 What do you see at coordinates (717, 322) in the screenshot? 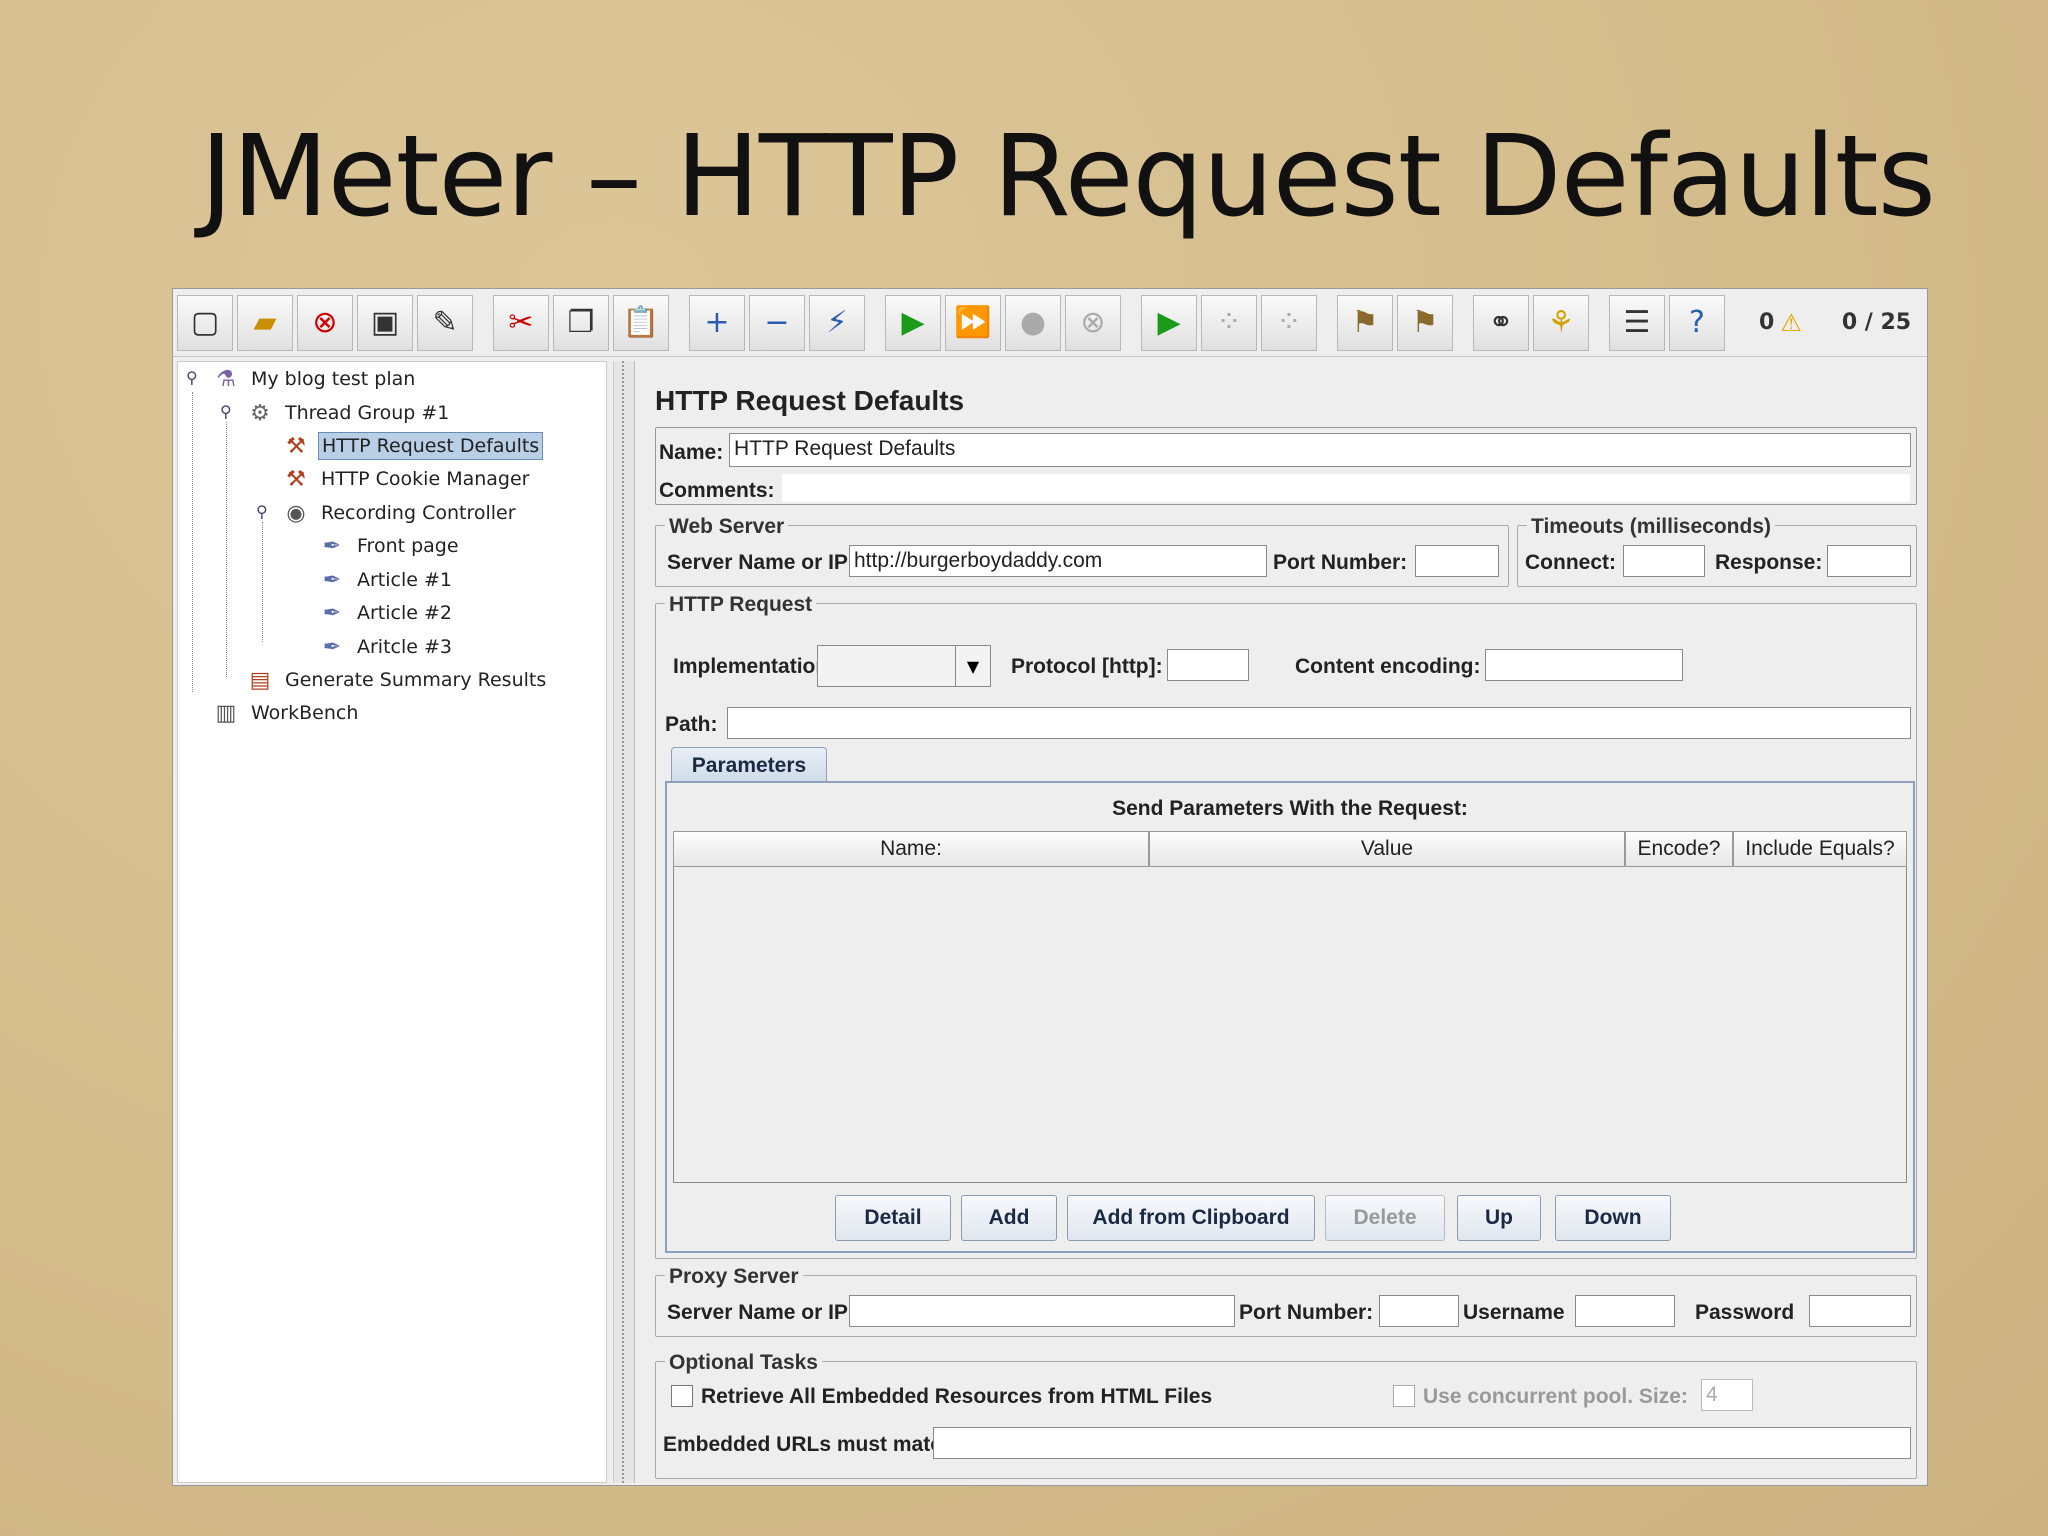
I see `expand-icon: +` at bounding box center [717, 322].